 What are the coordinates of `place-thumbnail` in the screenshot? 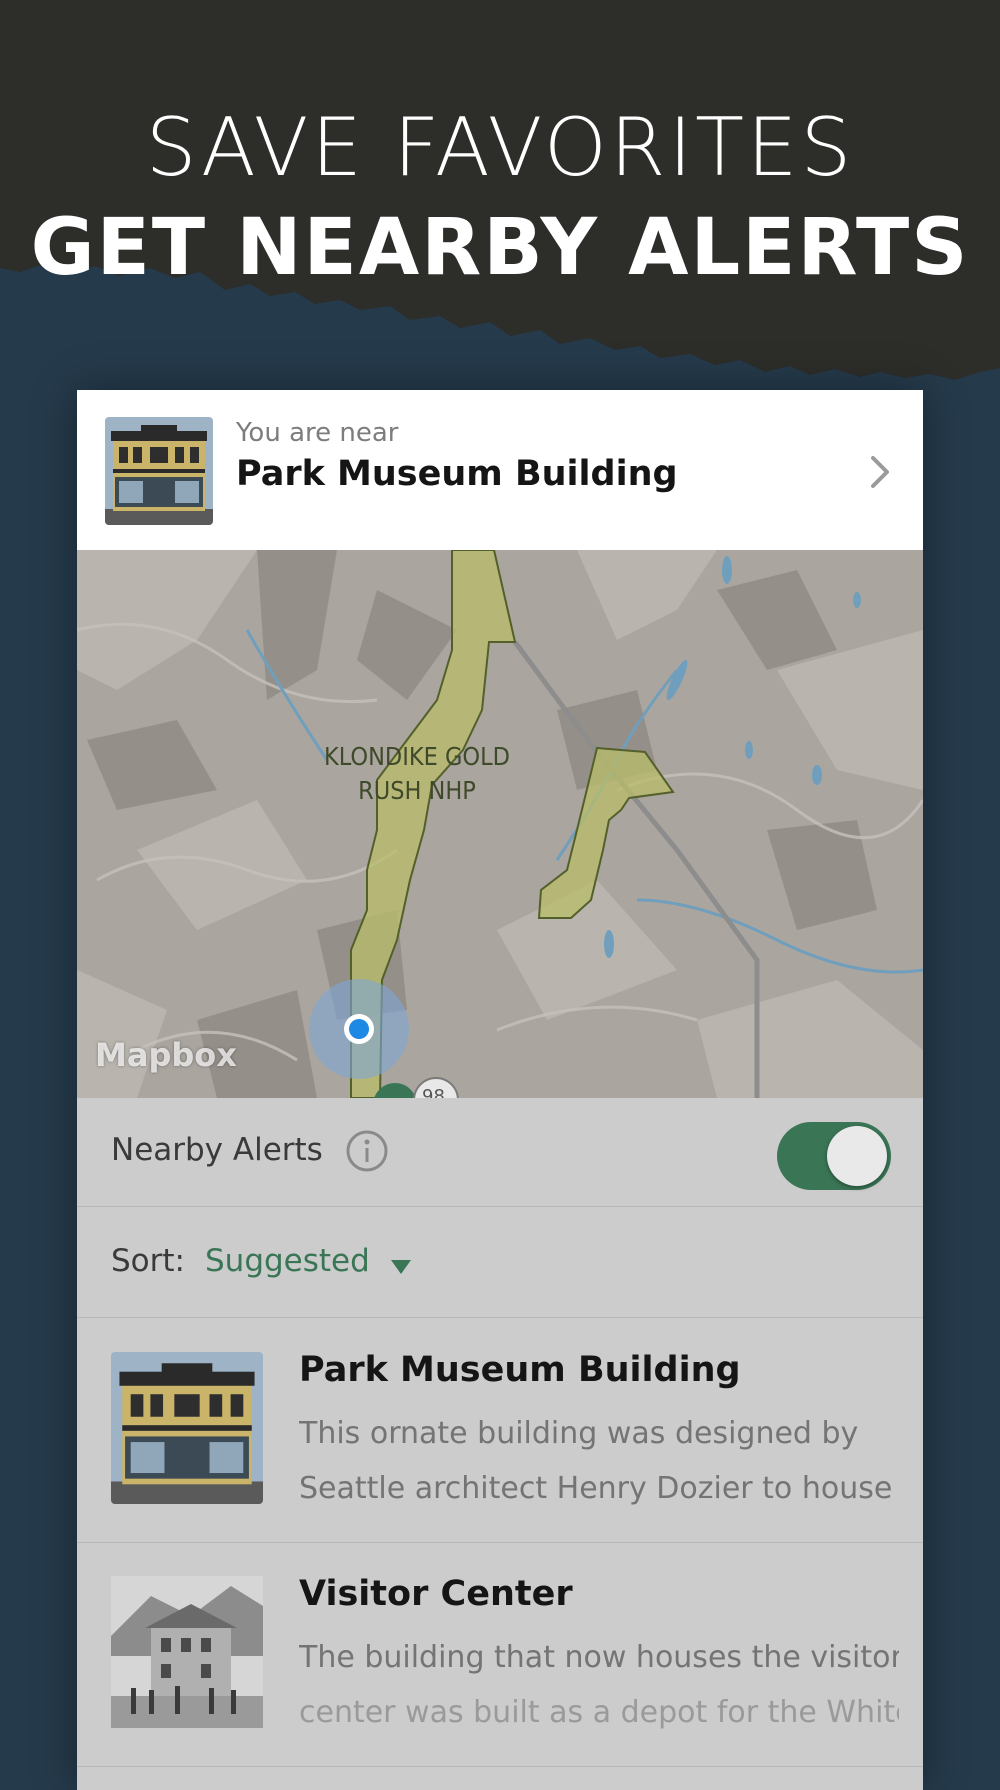 It's located at (159, 471).